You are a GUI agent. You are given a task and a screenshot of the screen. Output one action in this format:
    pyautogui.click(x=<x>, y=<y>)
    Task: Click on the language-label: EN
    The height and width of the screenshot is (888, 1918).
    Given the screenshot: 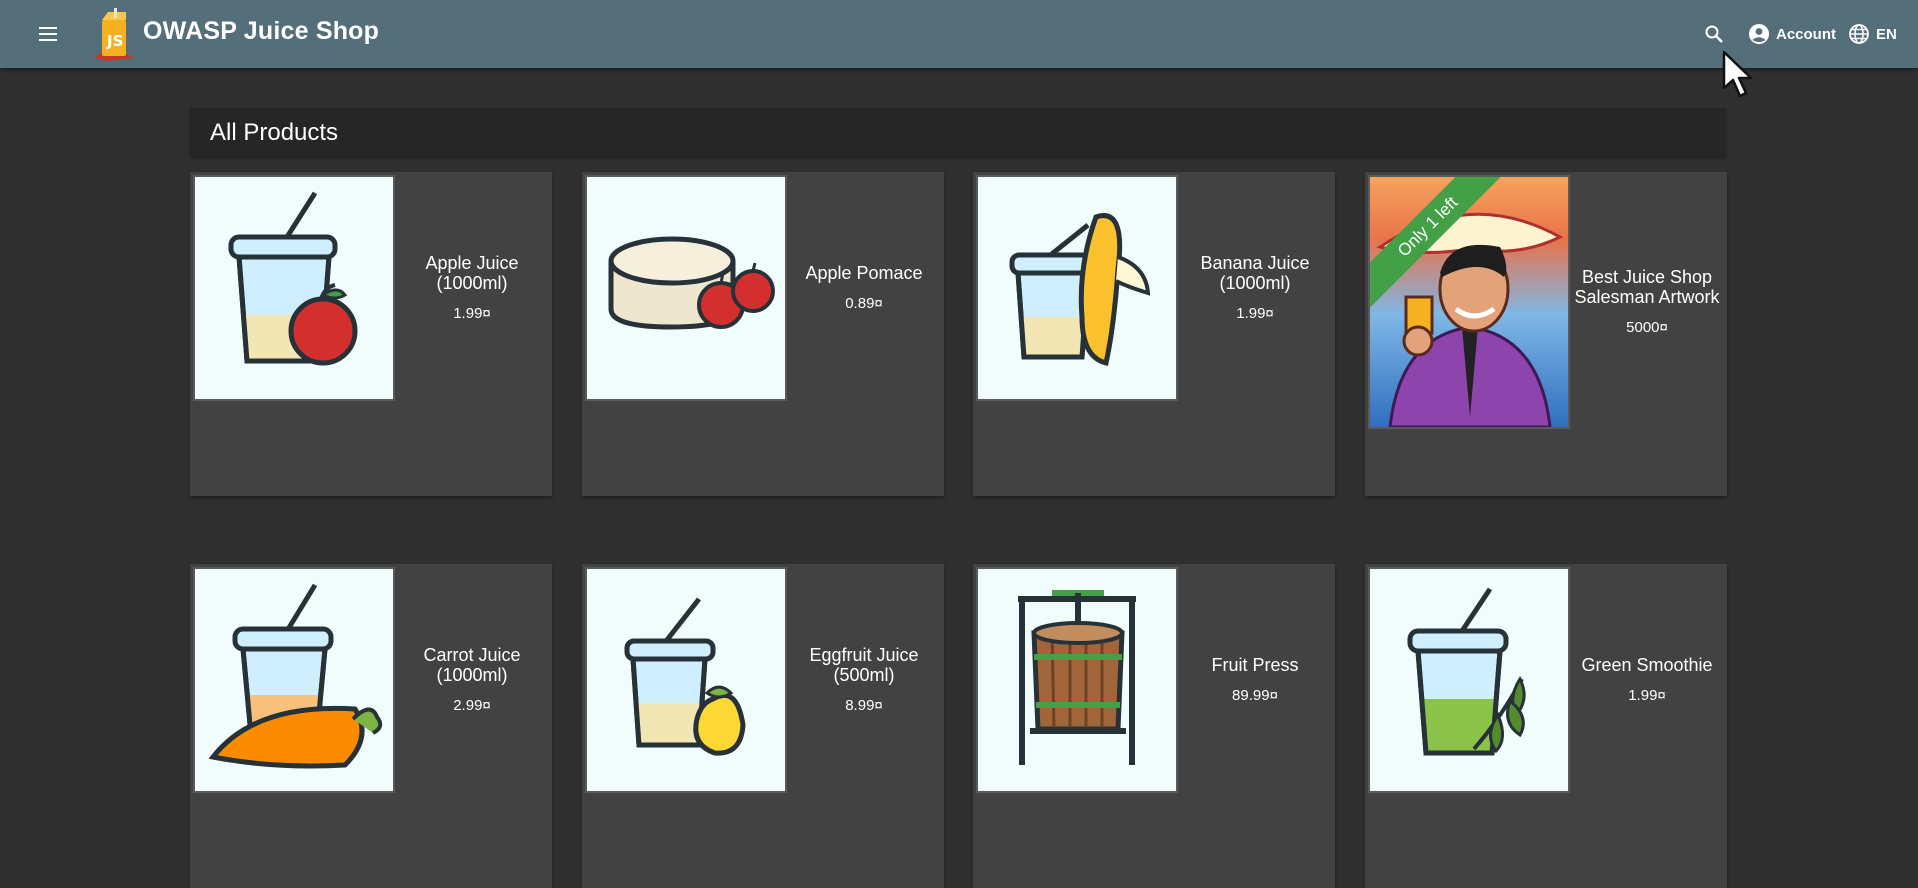 What is the action you would take?
    pyautogui.click(x=1886, y=34)
    